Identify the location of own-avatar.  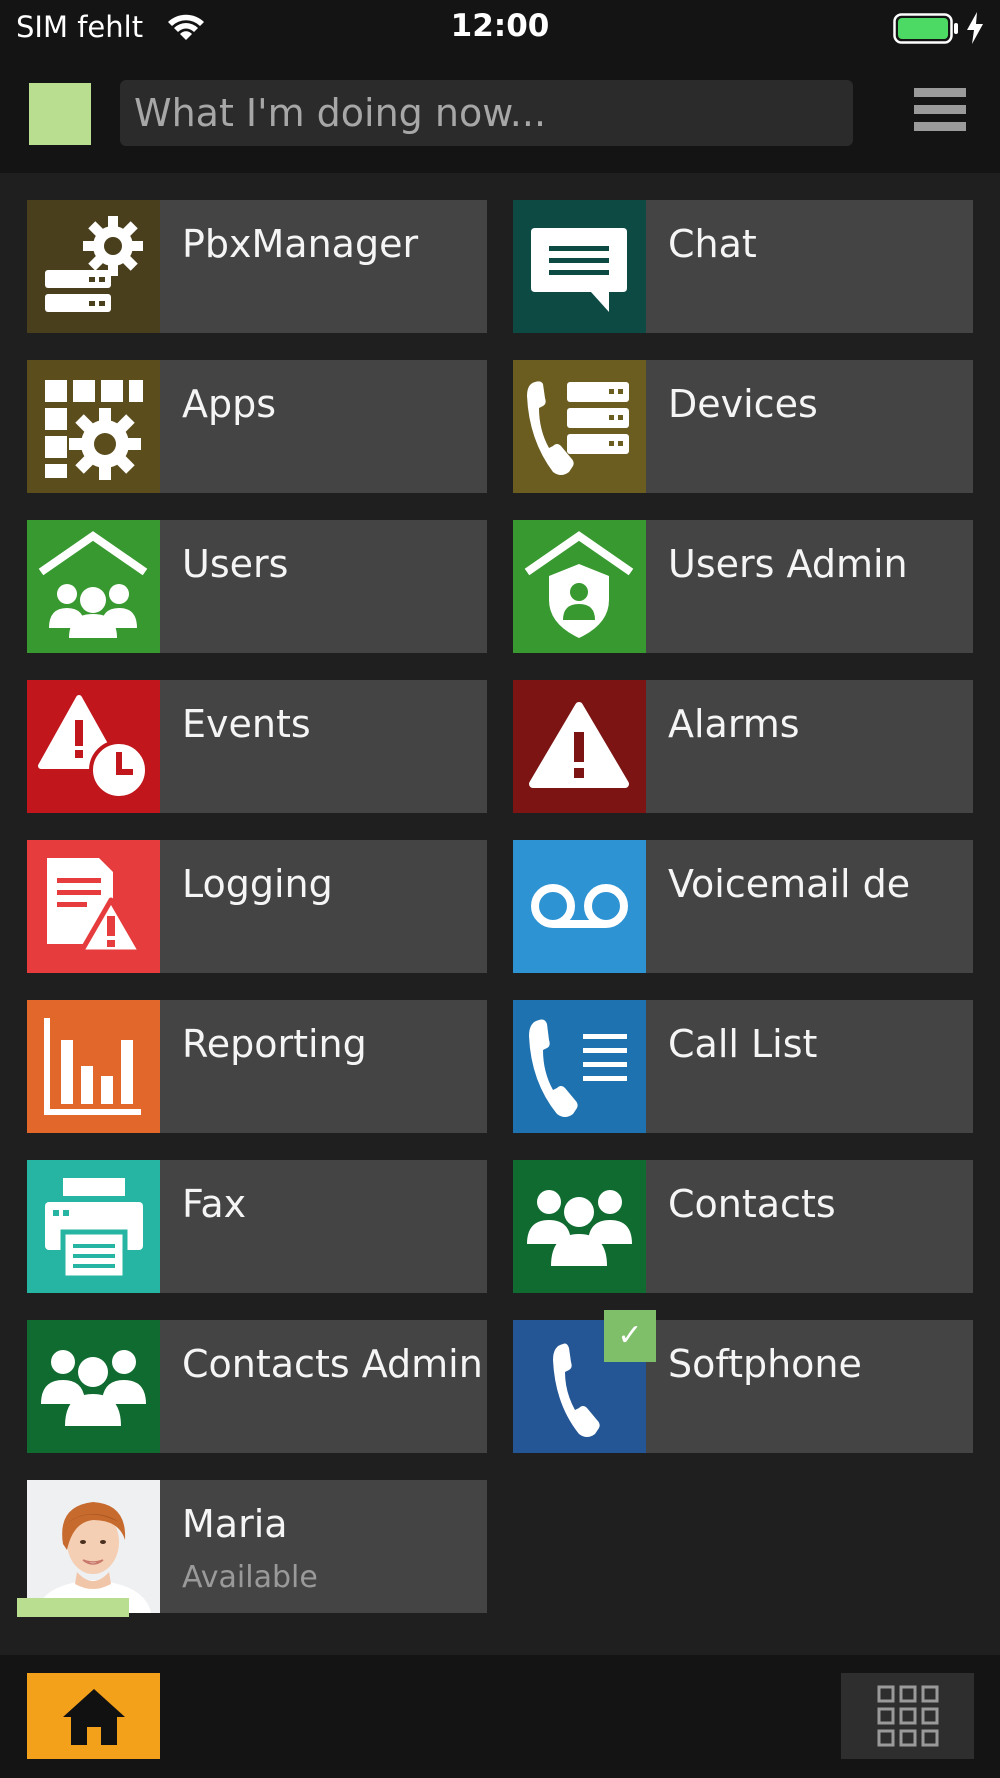
(60, 114).